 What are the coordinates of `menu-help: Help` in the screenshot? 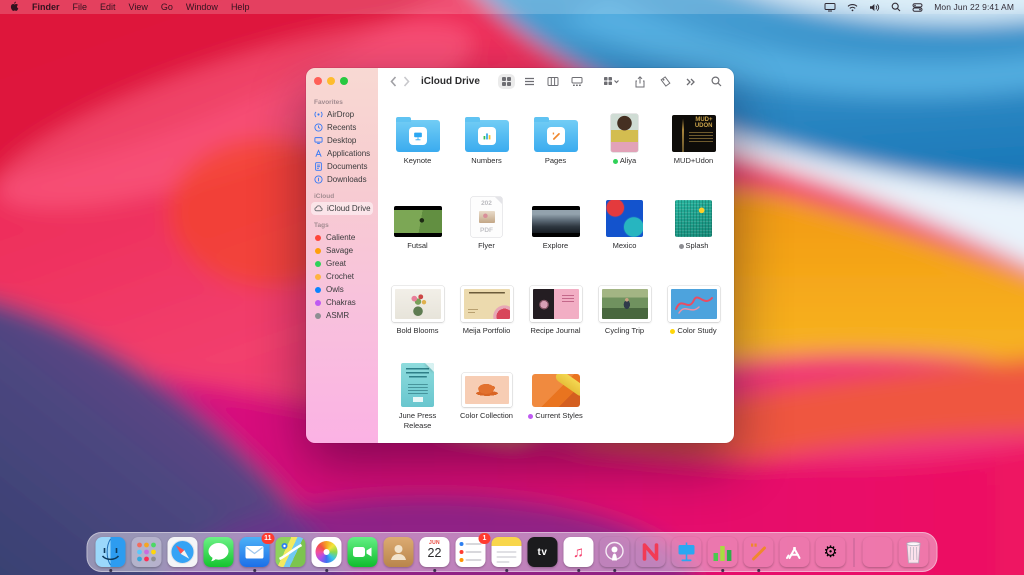 It's located at (240, 7).